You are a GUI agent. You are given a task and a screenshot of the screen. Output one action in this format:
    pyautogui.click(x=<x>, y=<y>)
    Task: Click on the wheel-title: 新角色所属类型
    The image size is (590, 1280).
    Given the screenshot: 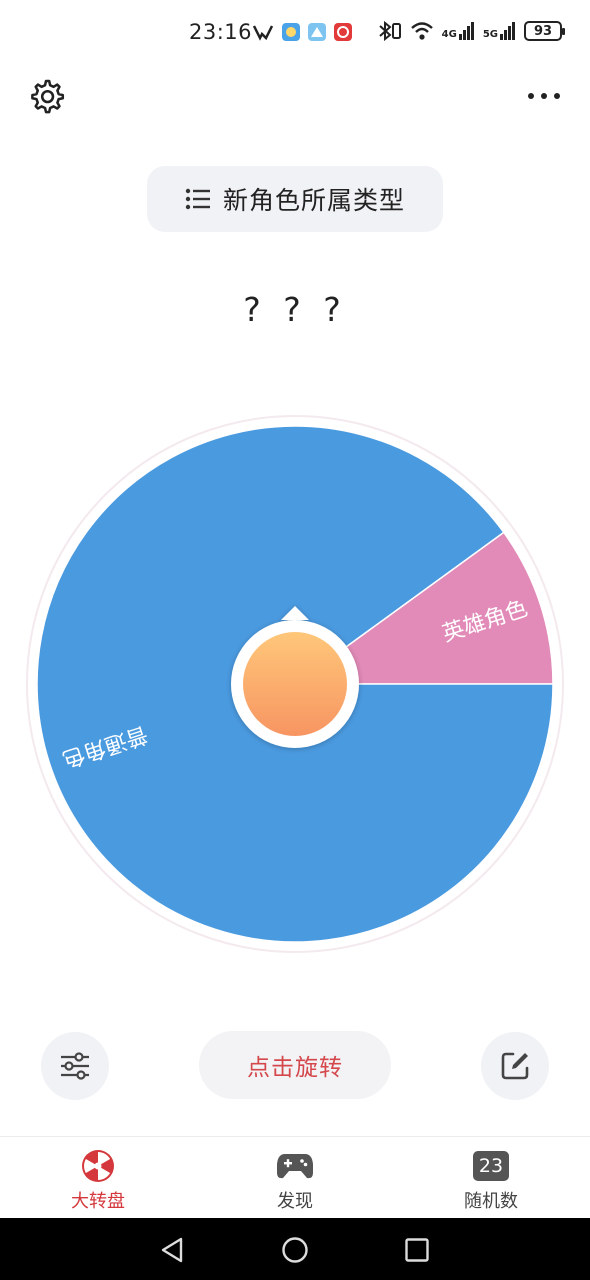 What is the action you would take?
    pyautogui.click(x=313, y=200)
    